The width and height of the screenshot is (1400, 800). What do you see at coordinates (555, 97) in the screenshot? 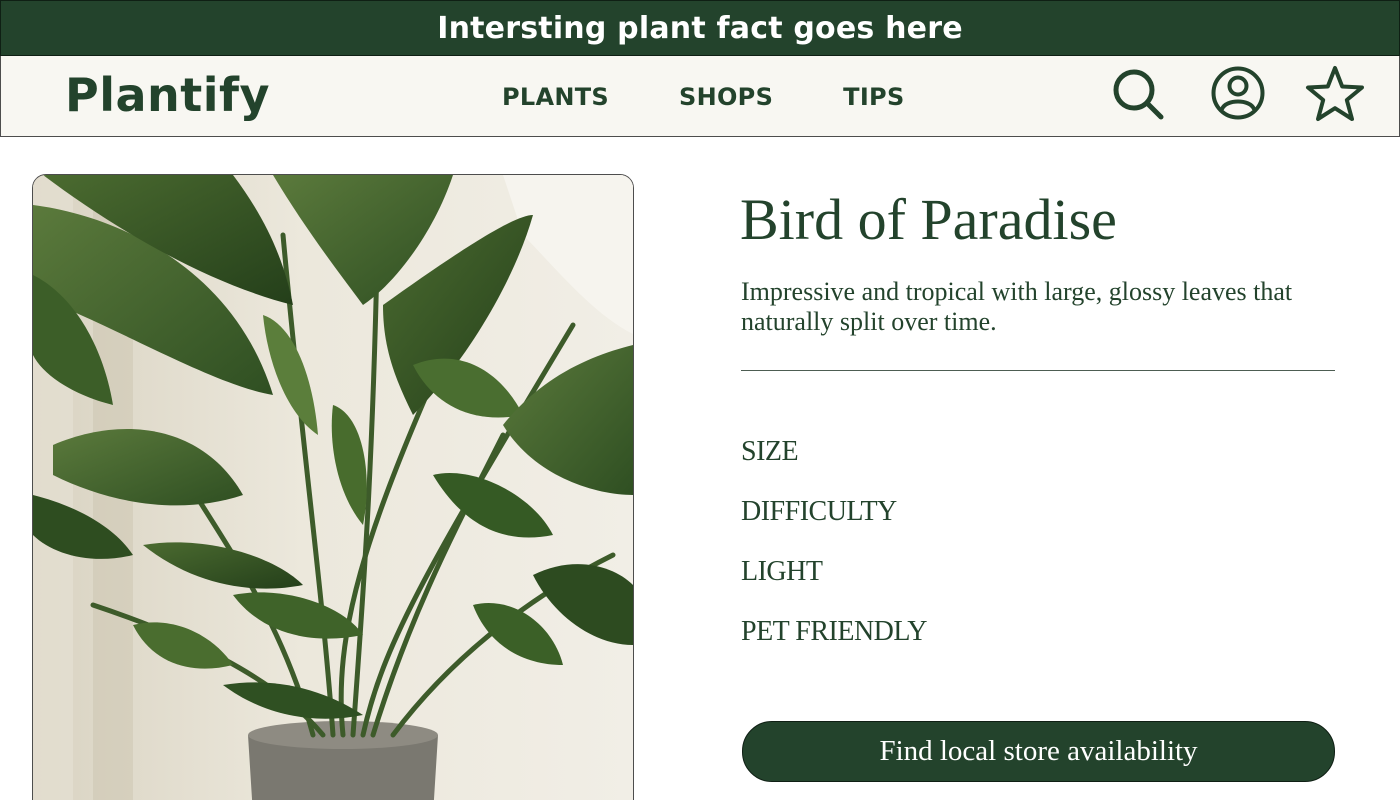
I see `nav-link-plants: PLANTS` at bounding box center [555, 97].